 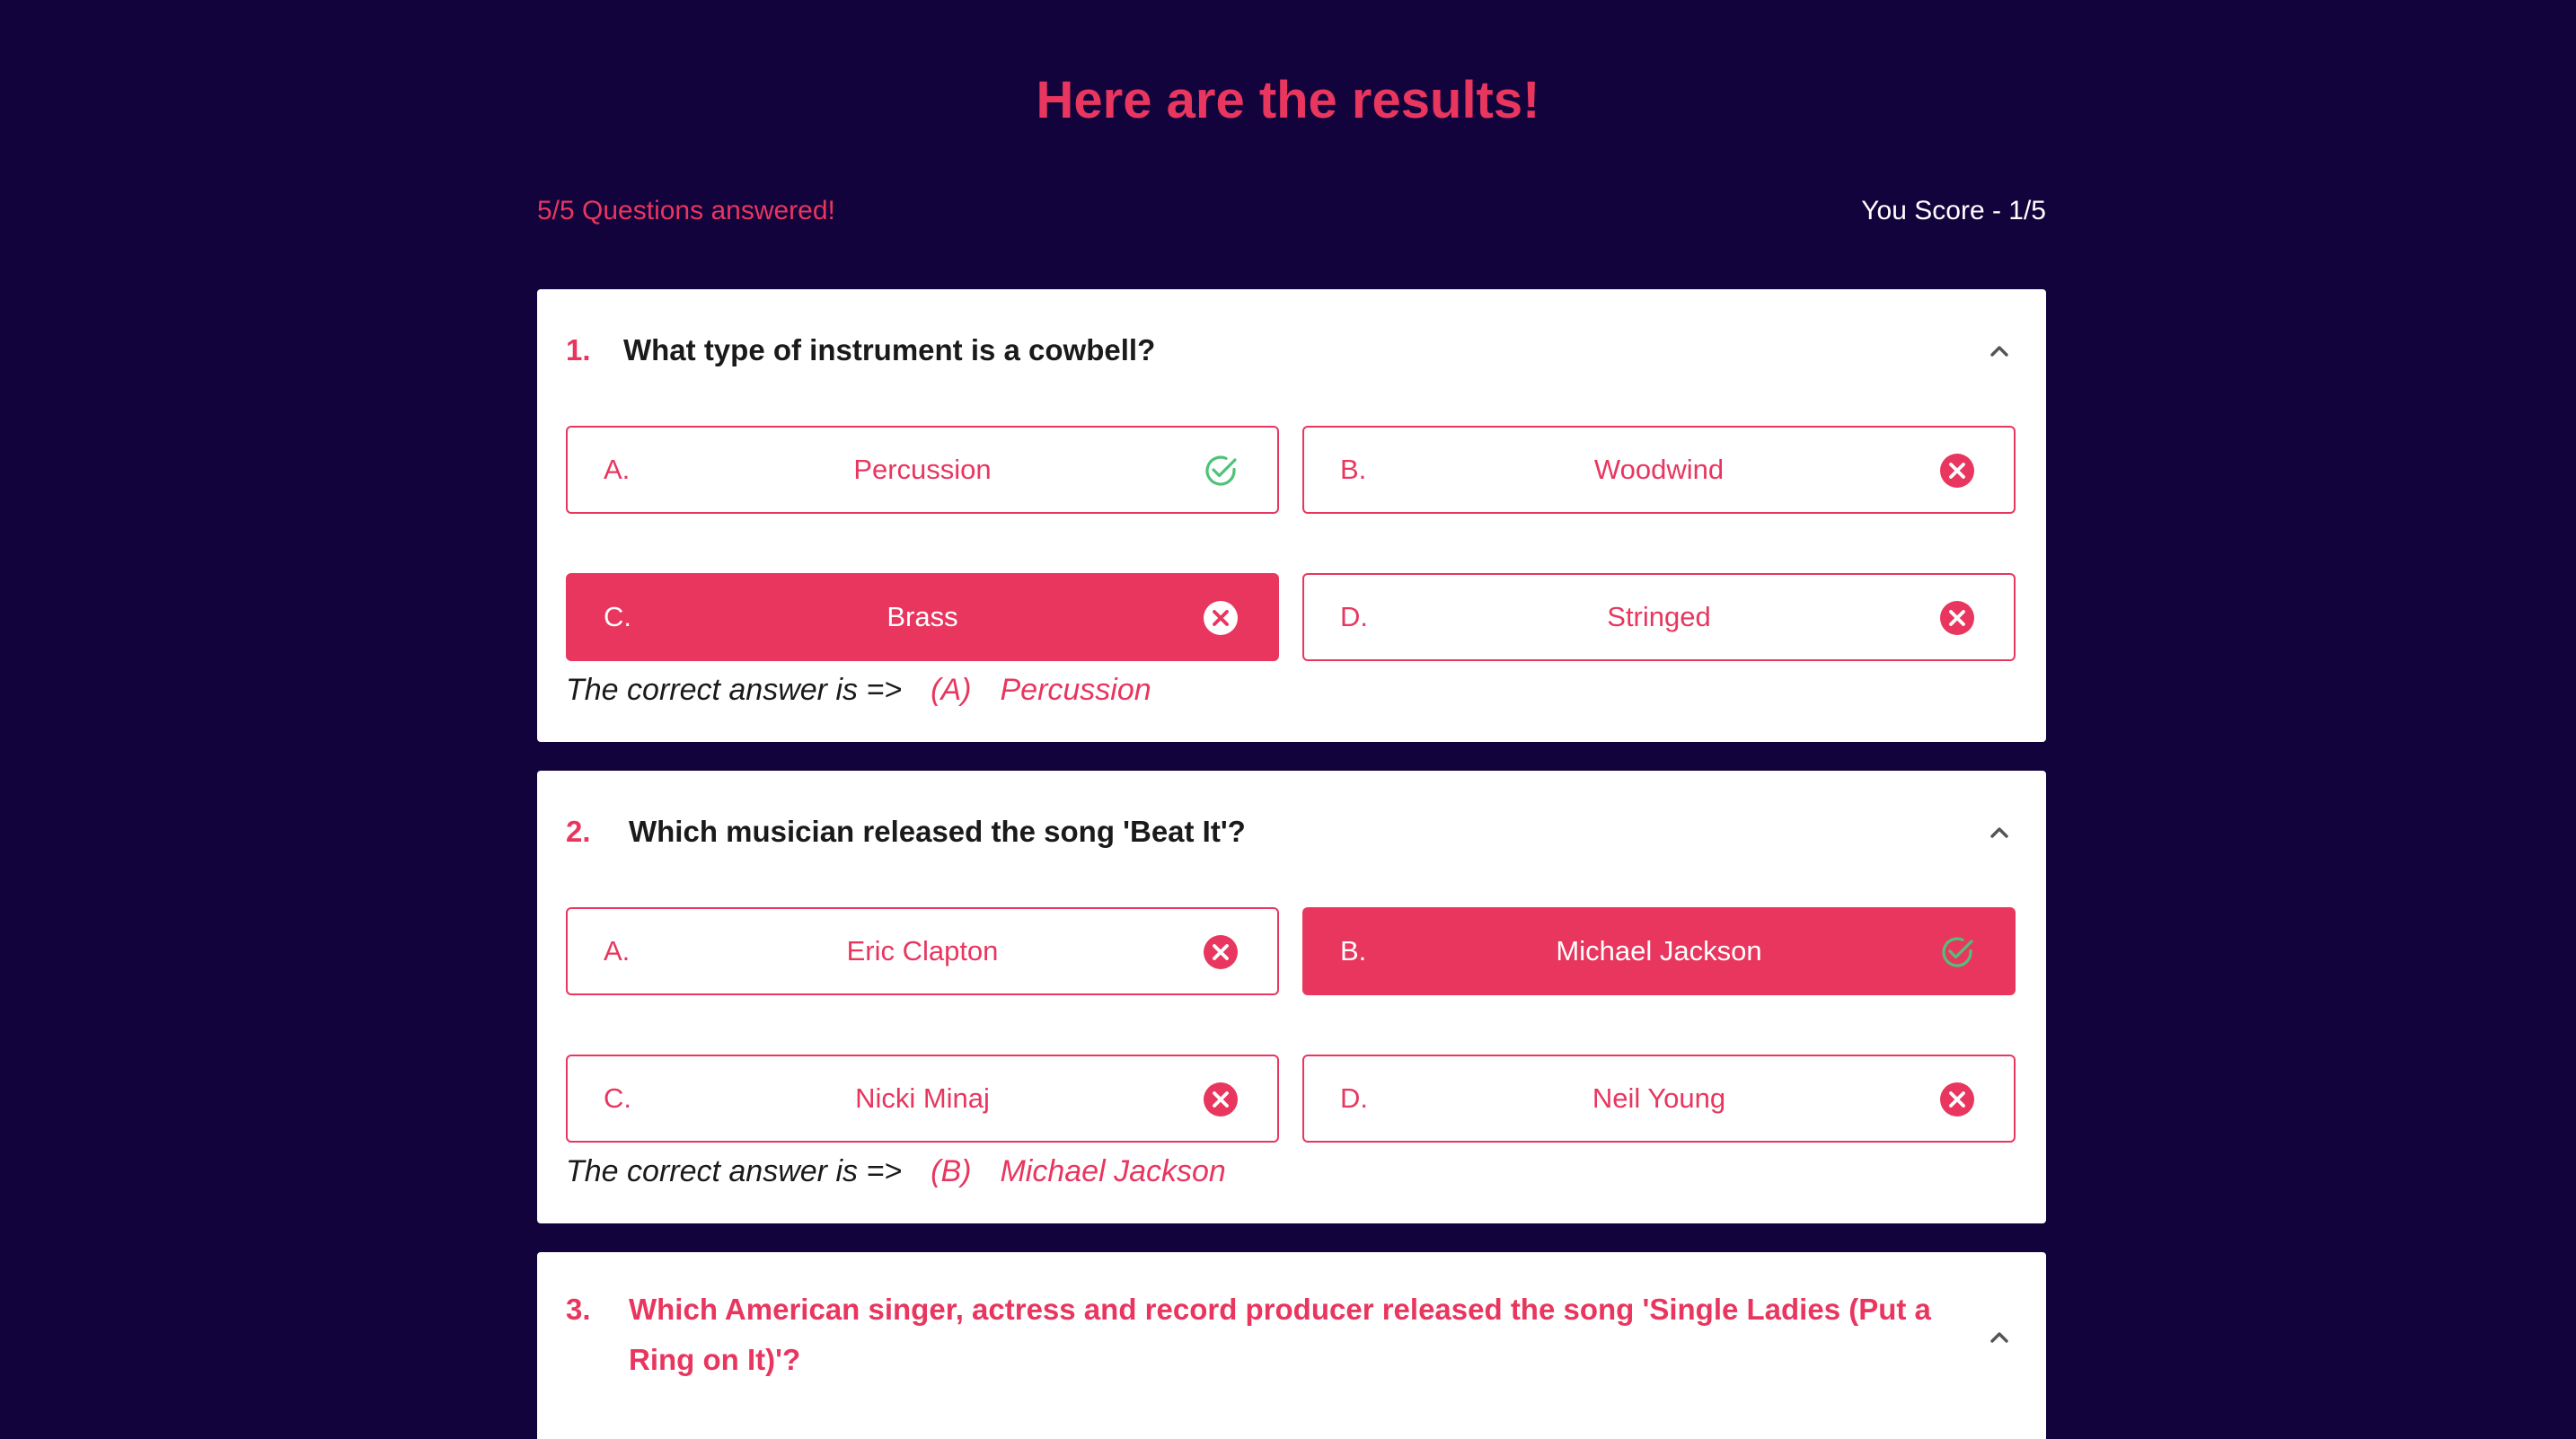 I want to click on option-c: C. Nicki Minaj, so click(x=922, y=1099).